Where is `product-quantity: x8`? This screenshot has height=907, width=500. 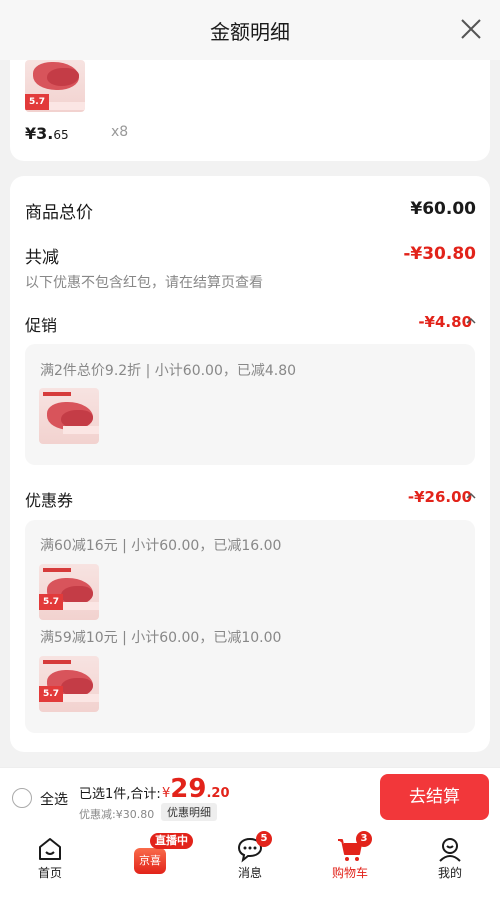
product-quantity: x8 is located at coordinates (120, 132).